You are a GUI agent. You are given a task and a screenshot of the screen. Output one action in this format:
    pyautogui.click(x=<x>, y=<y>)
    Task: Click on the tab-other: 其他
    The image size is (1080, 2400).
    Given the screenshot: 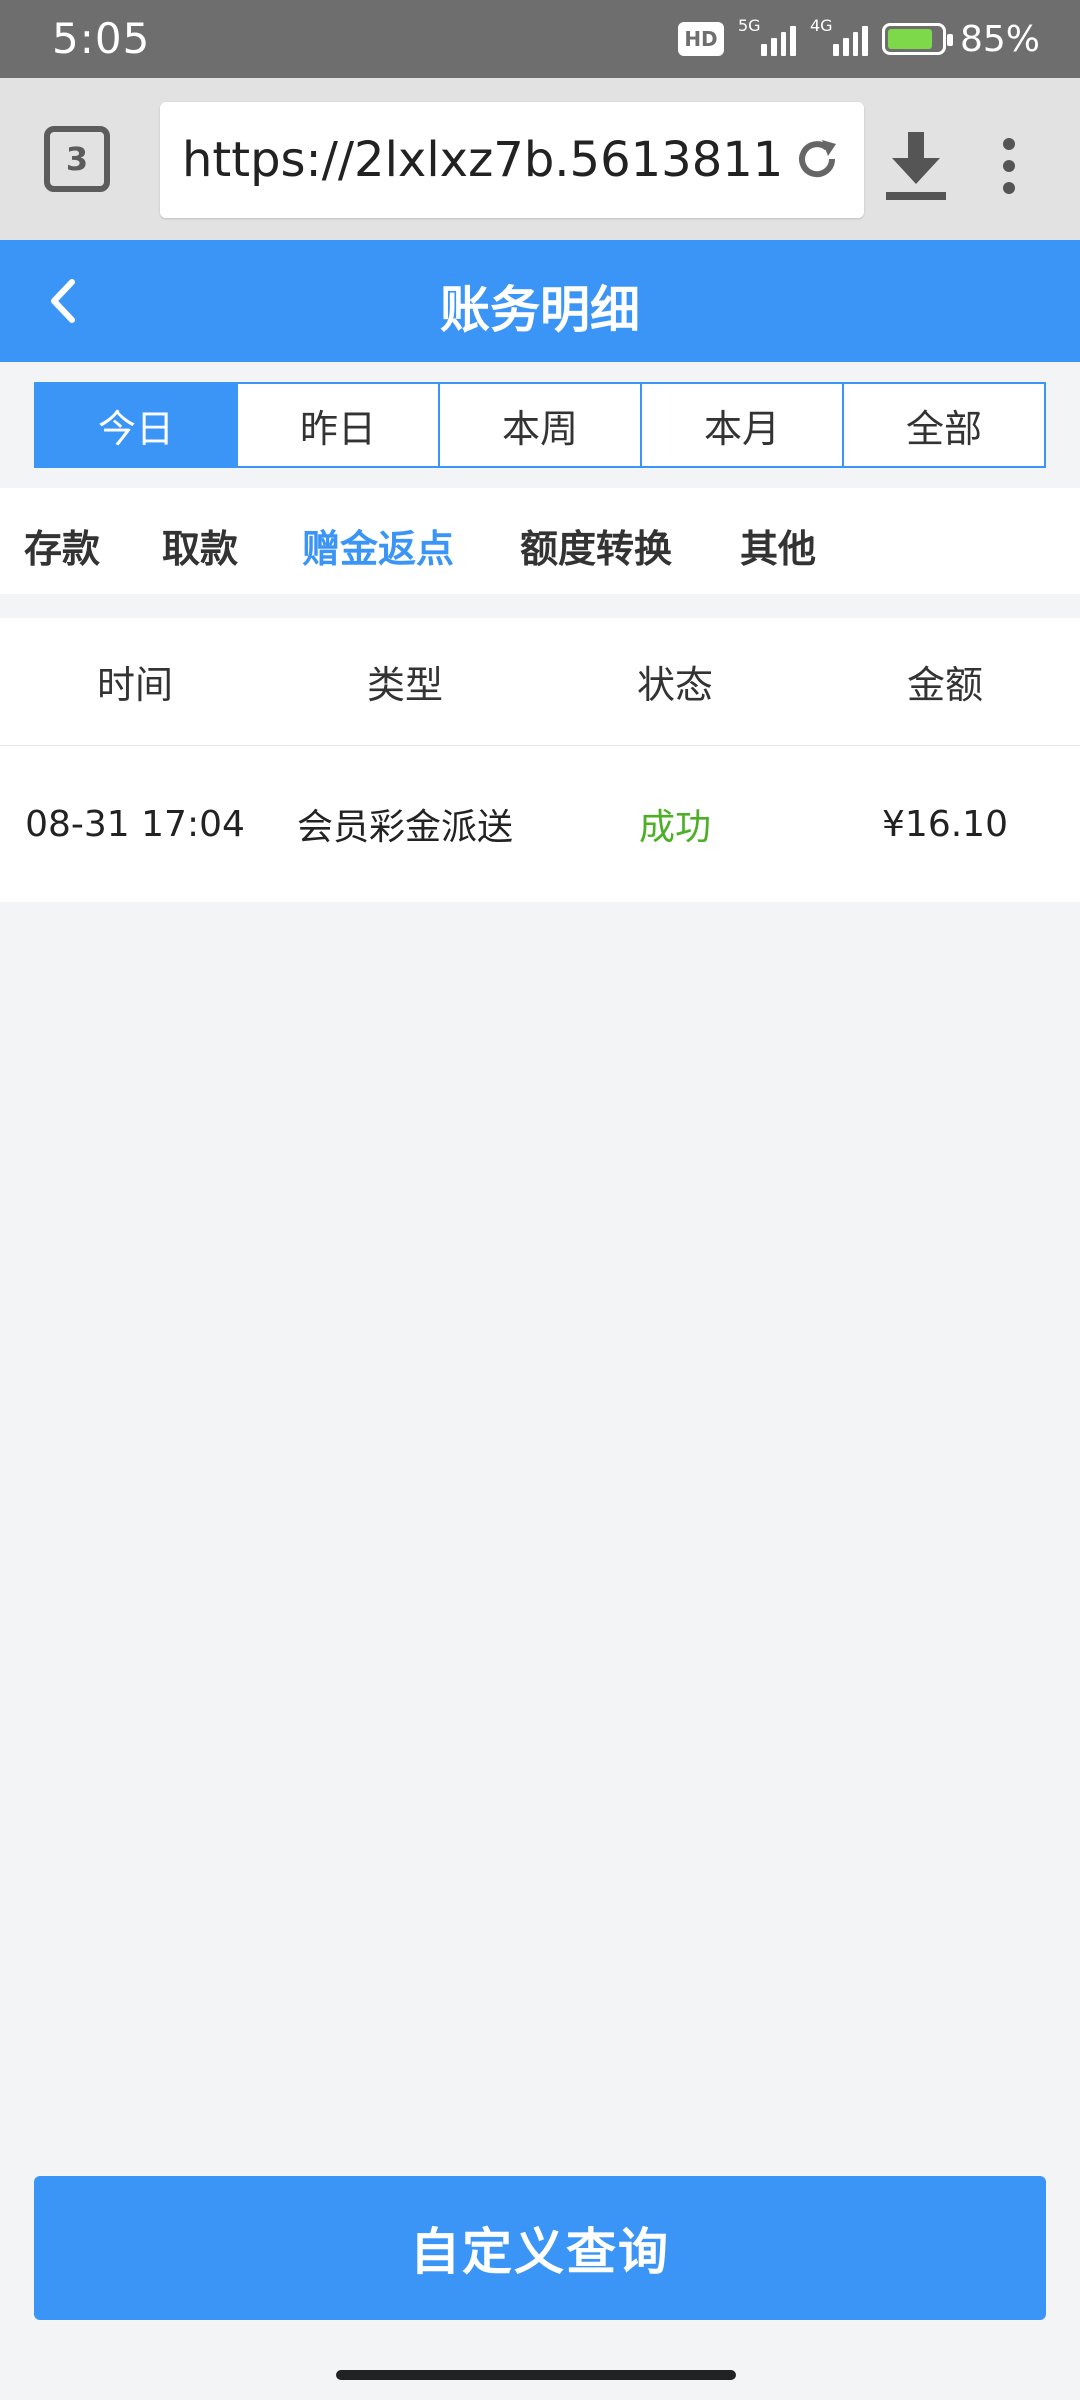 What is the action you would take?
    pyautogui.click(x=778, y=545)
    